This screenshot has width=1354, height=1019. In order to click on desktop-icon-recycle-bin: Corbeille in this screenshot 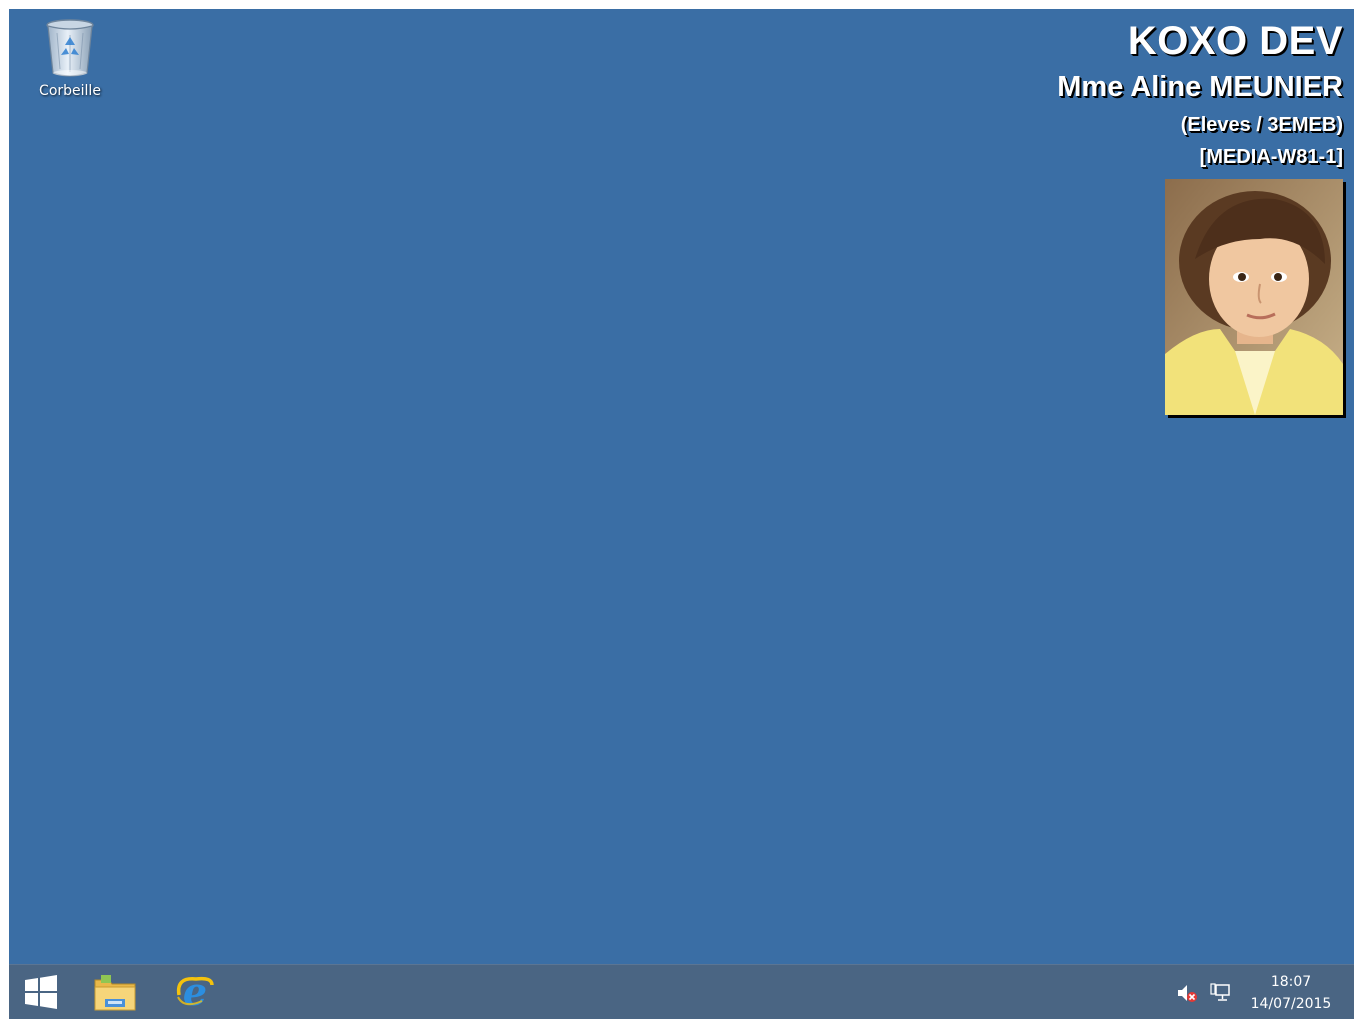, I will do `click(70, 63)`.